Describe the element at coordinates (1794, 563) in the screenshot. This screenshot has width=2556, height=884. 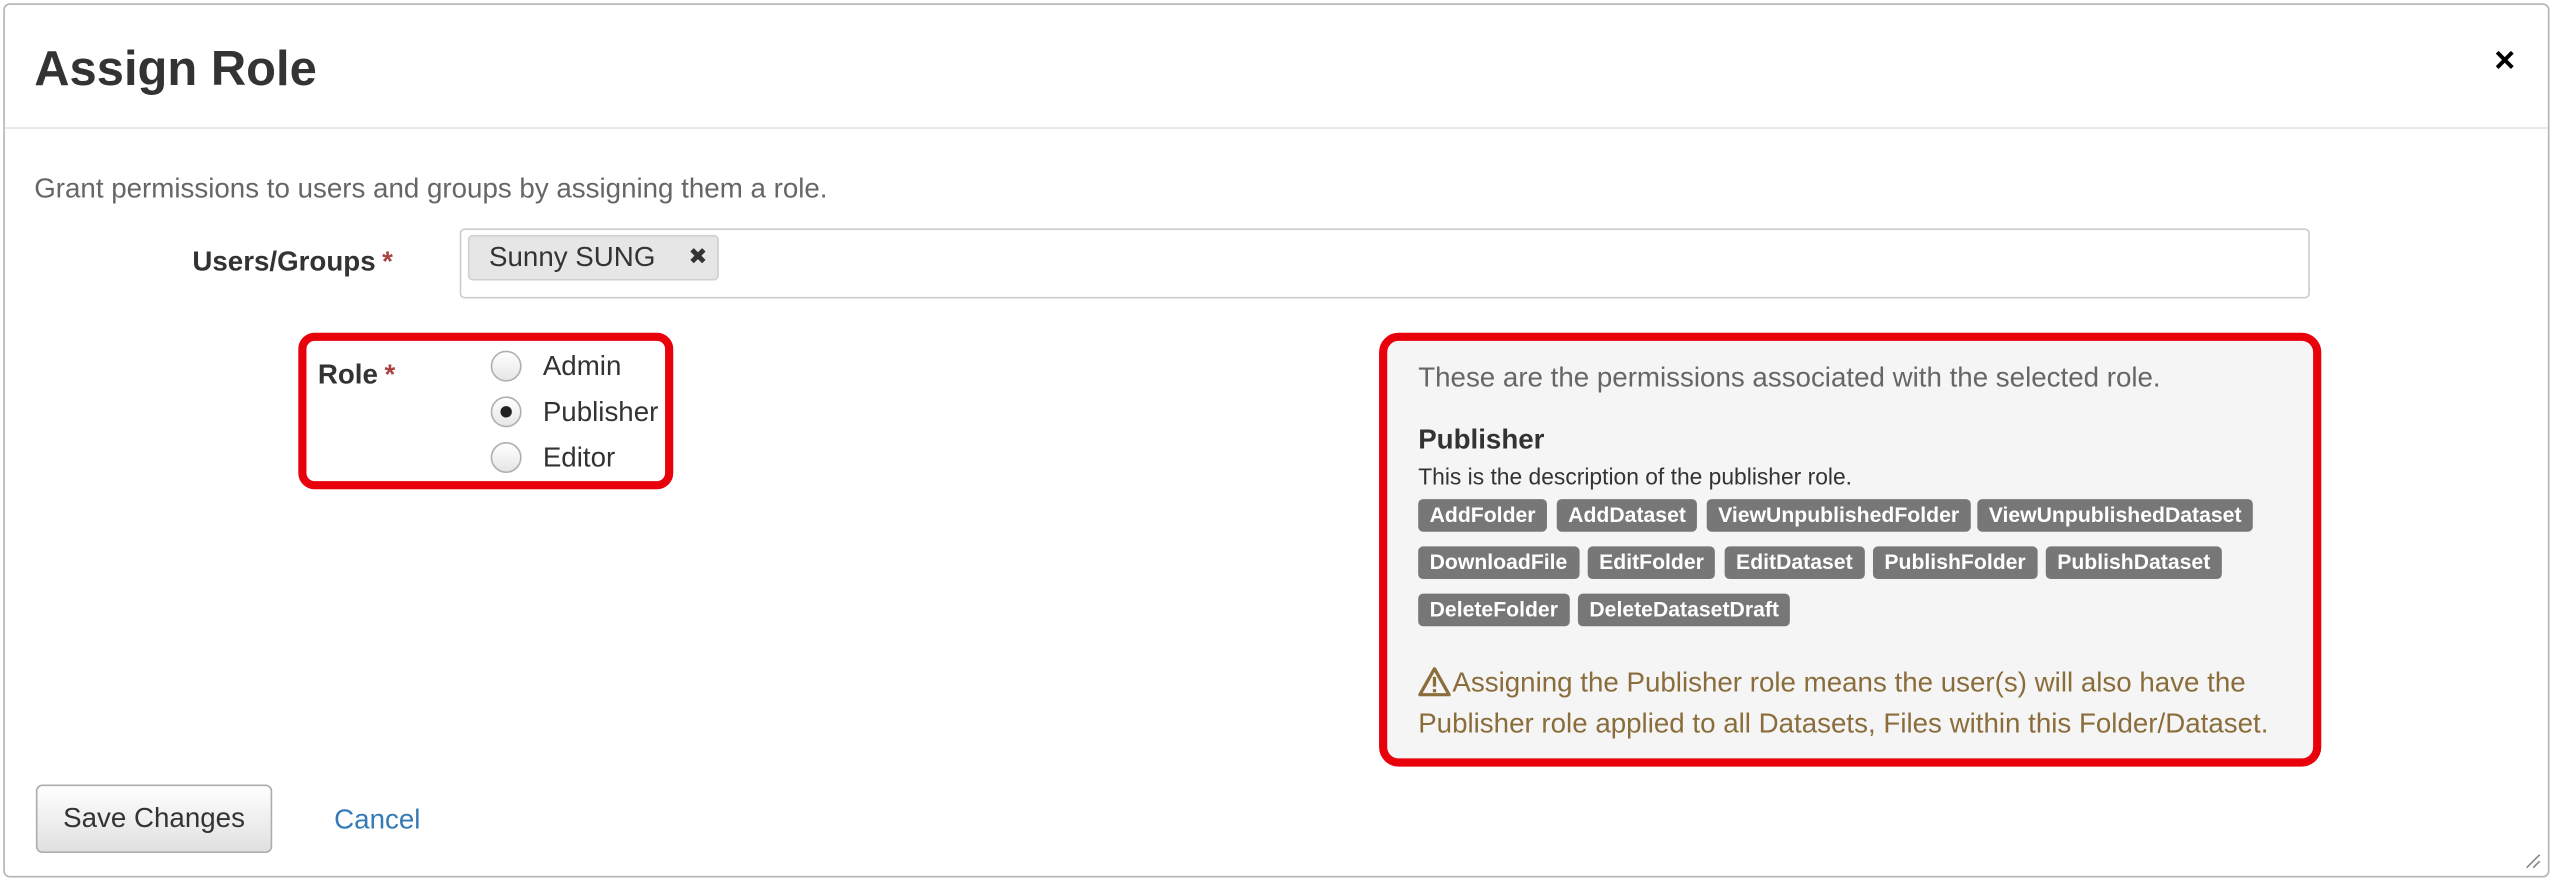
I see `permission-tag: EditDataset` at that location.